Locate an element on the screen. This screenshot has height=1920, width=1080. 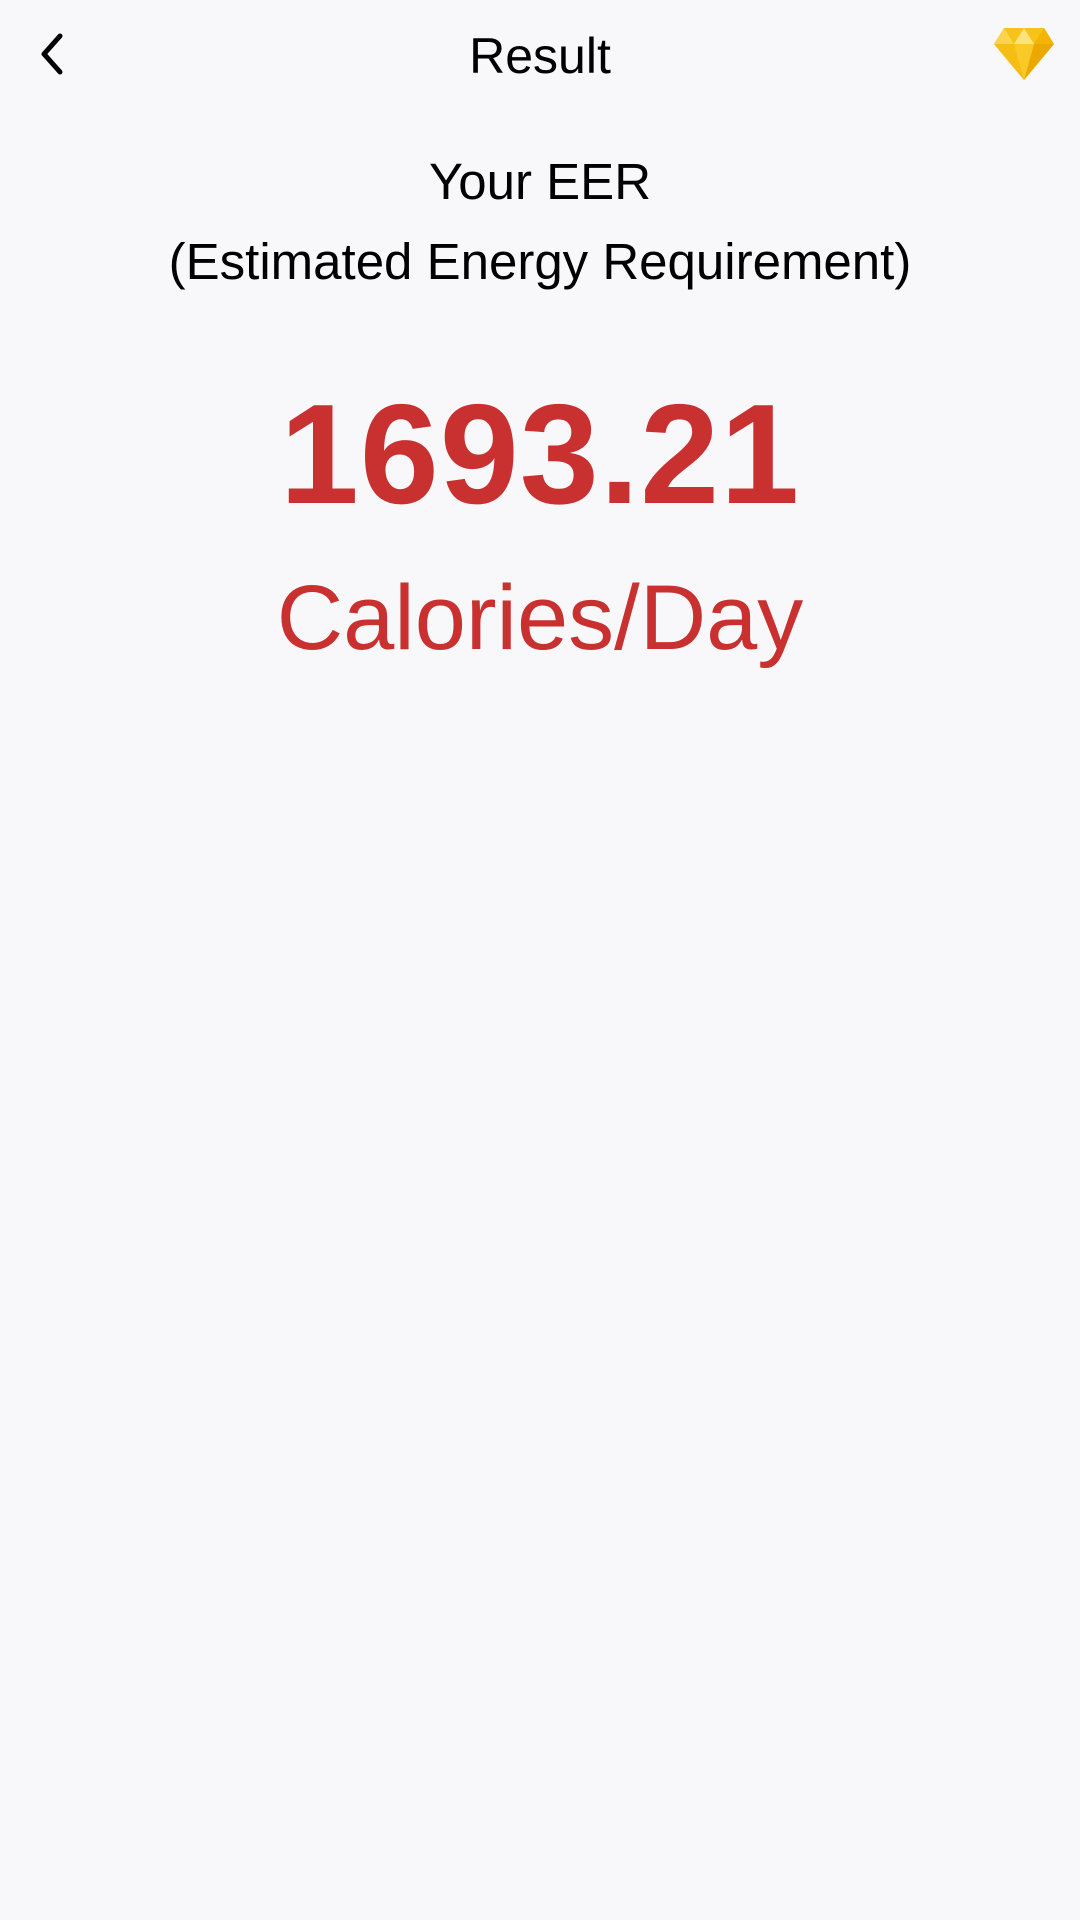
top-app-bar: Result is located at coordinates (540, 56).